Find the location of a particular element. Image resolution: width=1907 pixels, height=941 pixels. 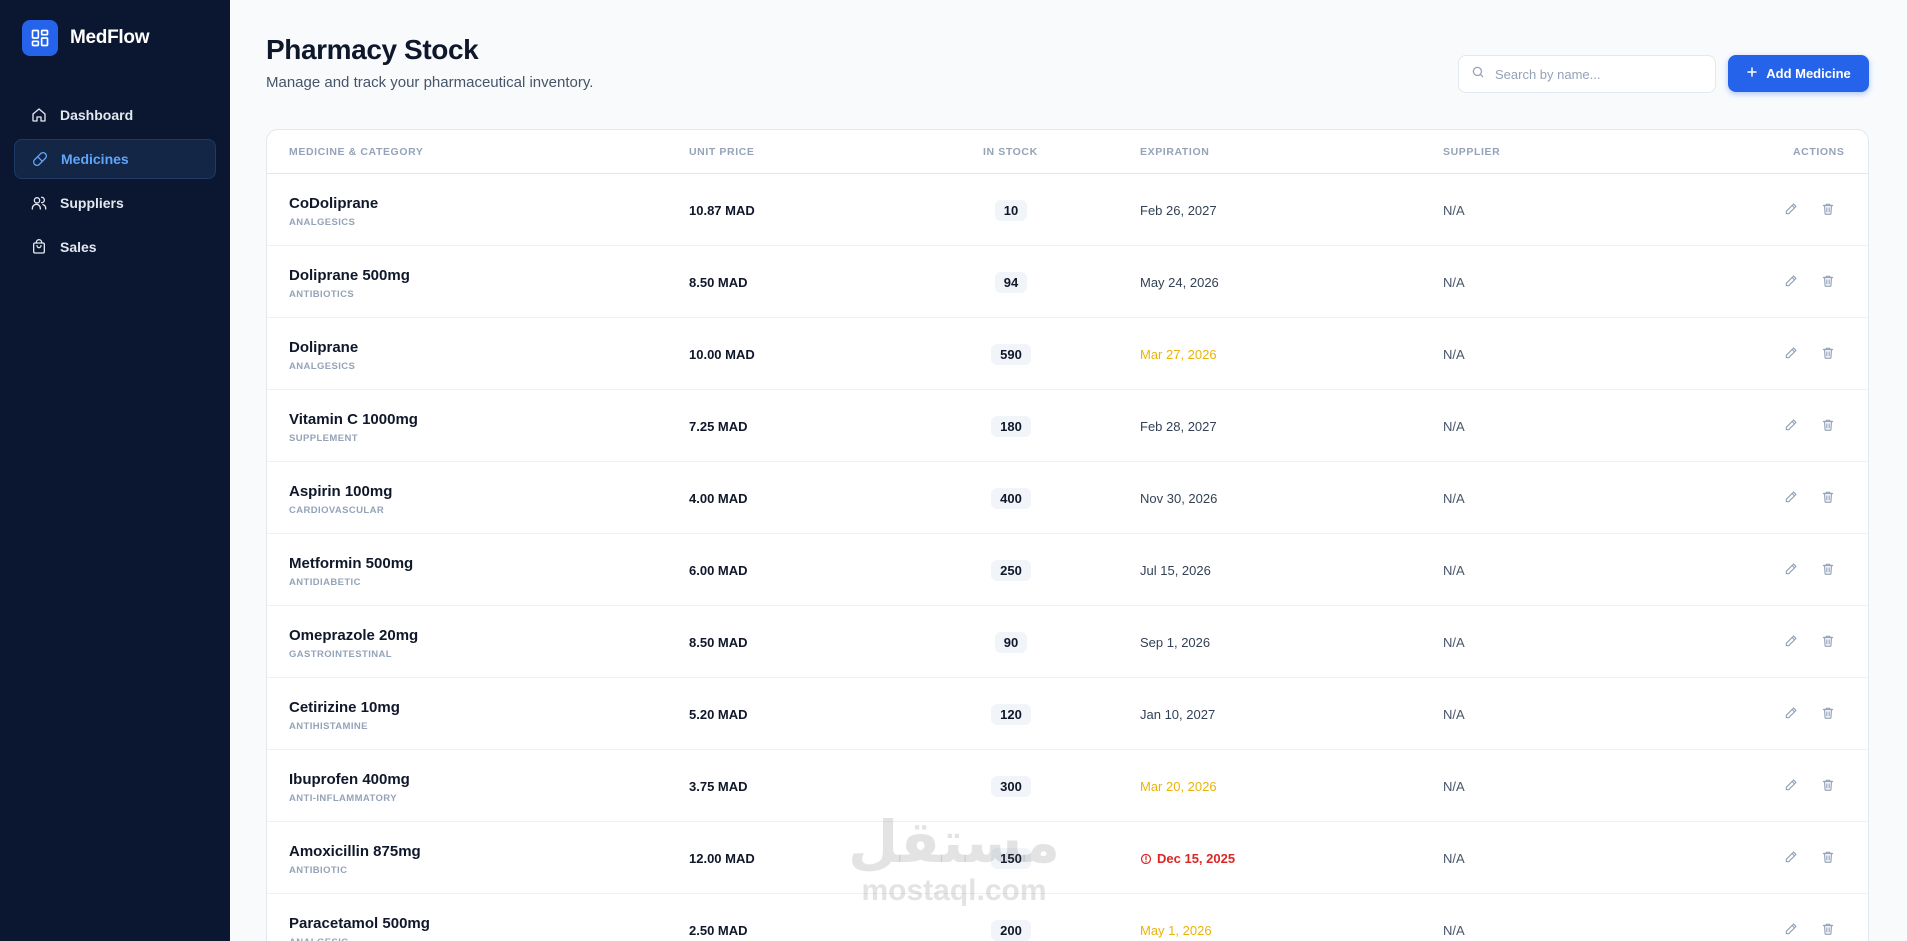

expiration-text: Feb 26, 2027 is located at coordinates (1178, 210).